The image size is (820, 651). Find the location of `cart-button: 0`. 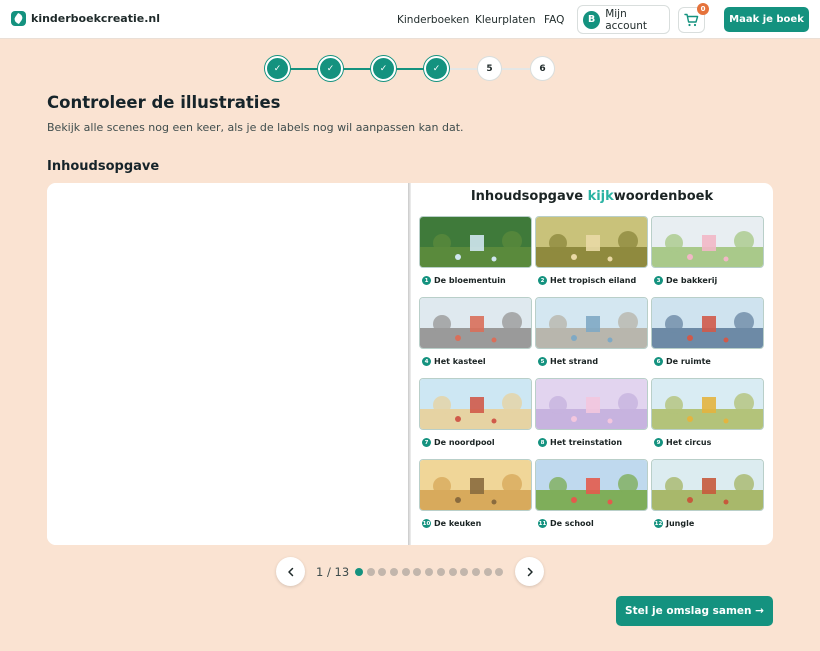

cart-button: 0 is located at coordinates (693, 18).